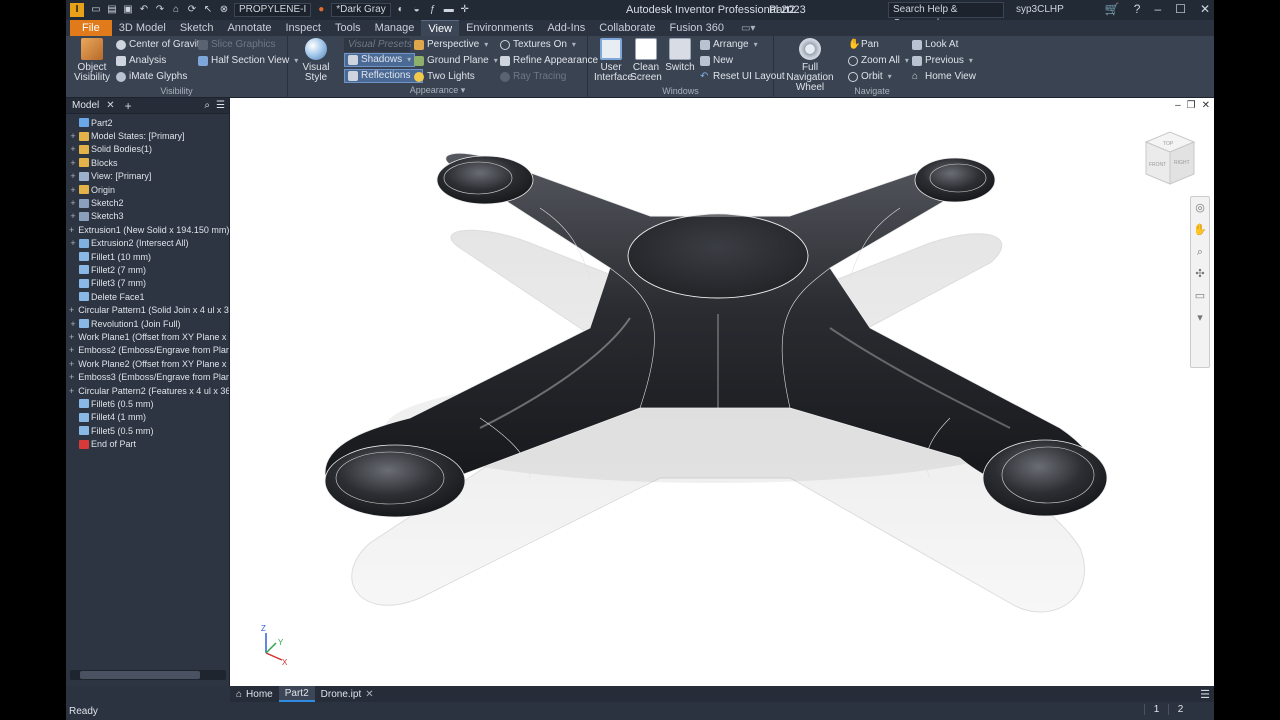  I want to click on undo-icon: ↶, so click(144, 10).